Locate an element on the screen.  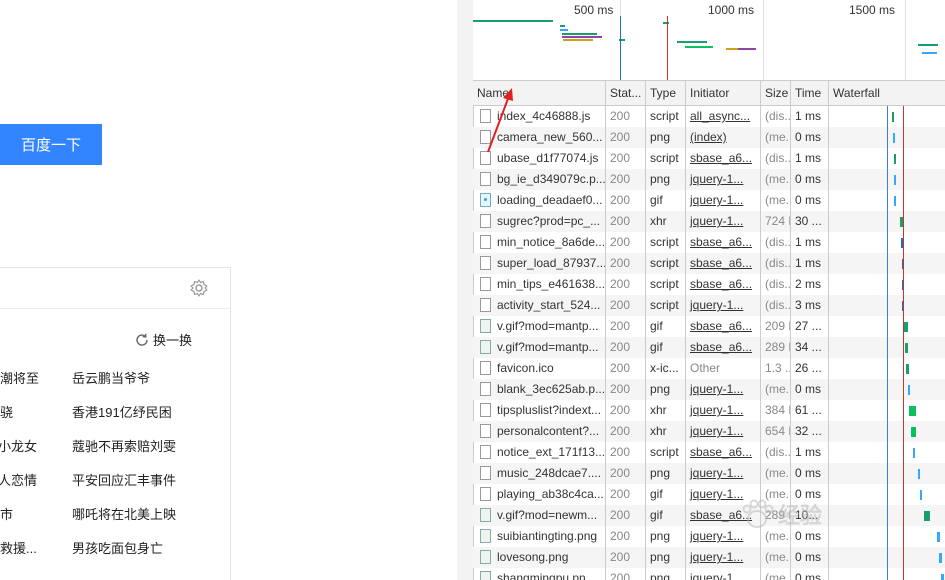
hot-search-item: 市 is located at coordinates (6, 513).